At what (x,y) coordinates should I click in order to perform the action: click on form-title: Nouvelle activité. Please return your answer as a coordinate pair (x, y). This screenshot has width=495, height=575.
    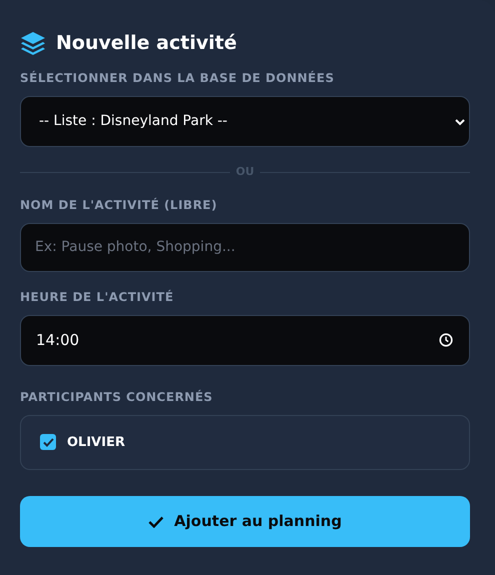
    Looking at the image, I should click on (146, 43).